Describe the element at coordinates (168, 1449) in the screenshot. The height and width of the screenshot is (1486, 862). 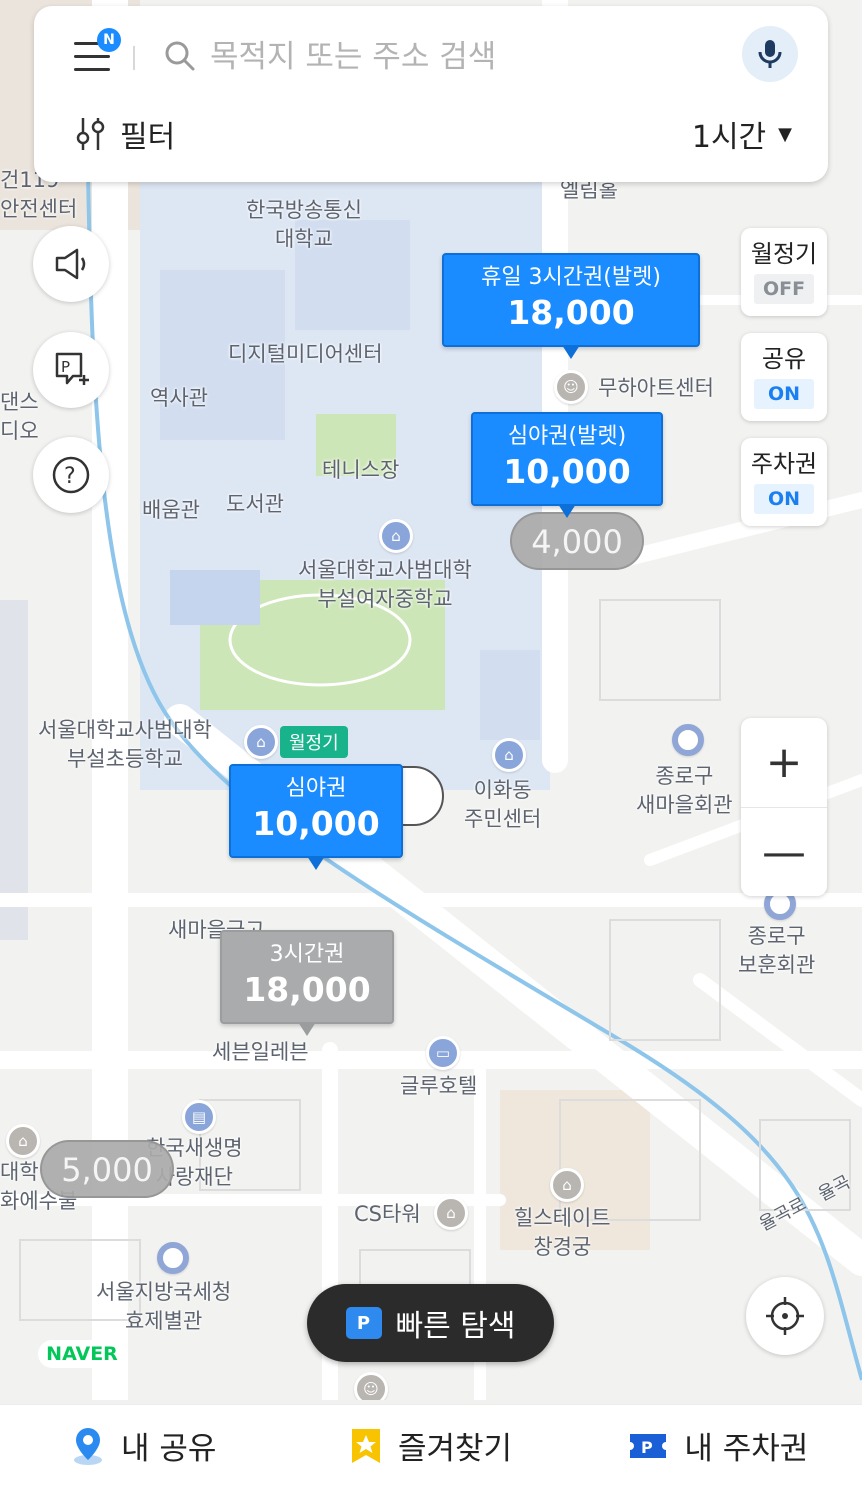
I see `nav-label: 내 공유` at that location.